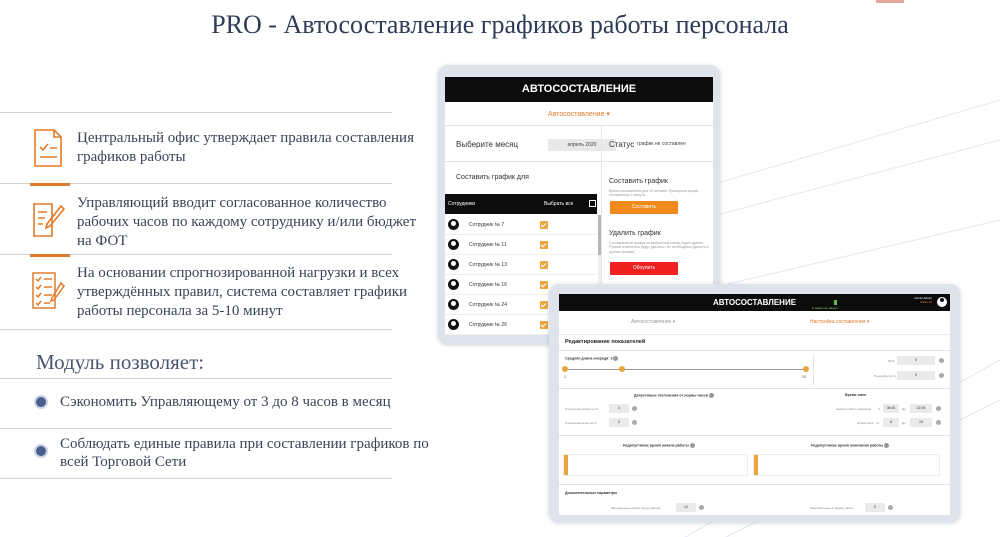 The width and height of the screenshot is (1000, 537). Describe the element at coordinates (566, 465) in the screenshot. I see `bad-start-handle` at that location.